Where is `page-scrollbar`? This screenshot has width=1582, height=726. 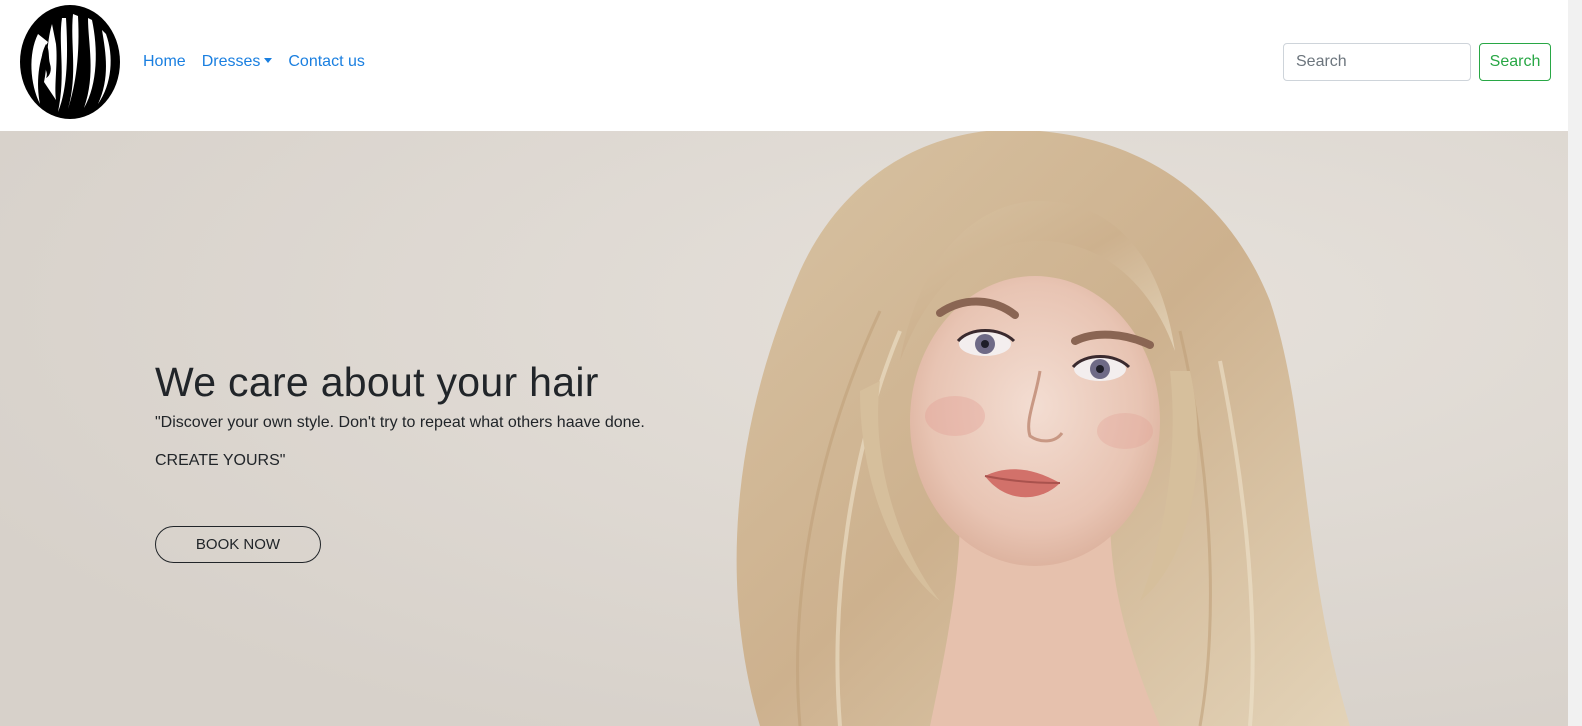
page-scrollbar is located at coordinates (1575, 363).